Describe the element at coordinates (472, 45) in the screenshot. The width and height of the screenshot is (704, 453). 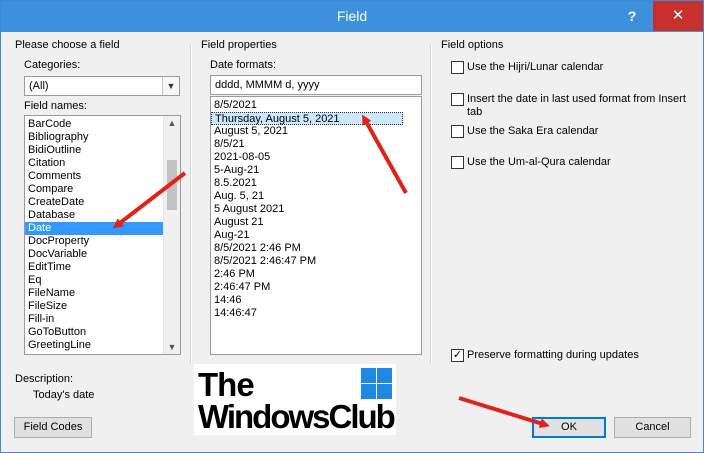
I see `options-section-title: Field options` at that location.